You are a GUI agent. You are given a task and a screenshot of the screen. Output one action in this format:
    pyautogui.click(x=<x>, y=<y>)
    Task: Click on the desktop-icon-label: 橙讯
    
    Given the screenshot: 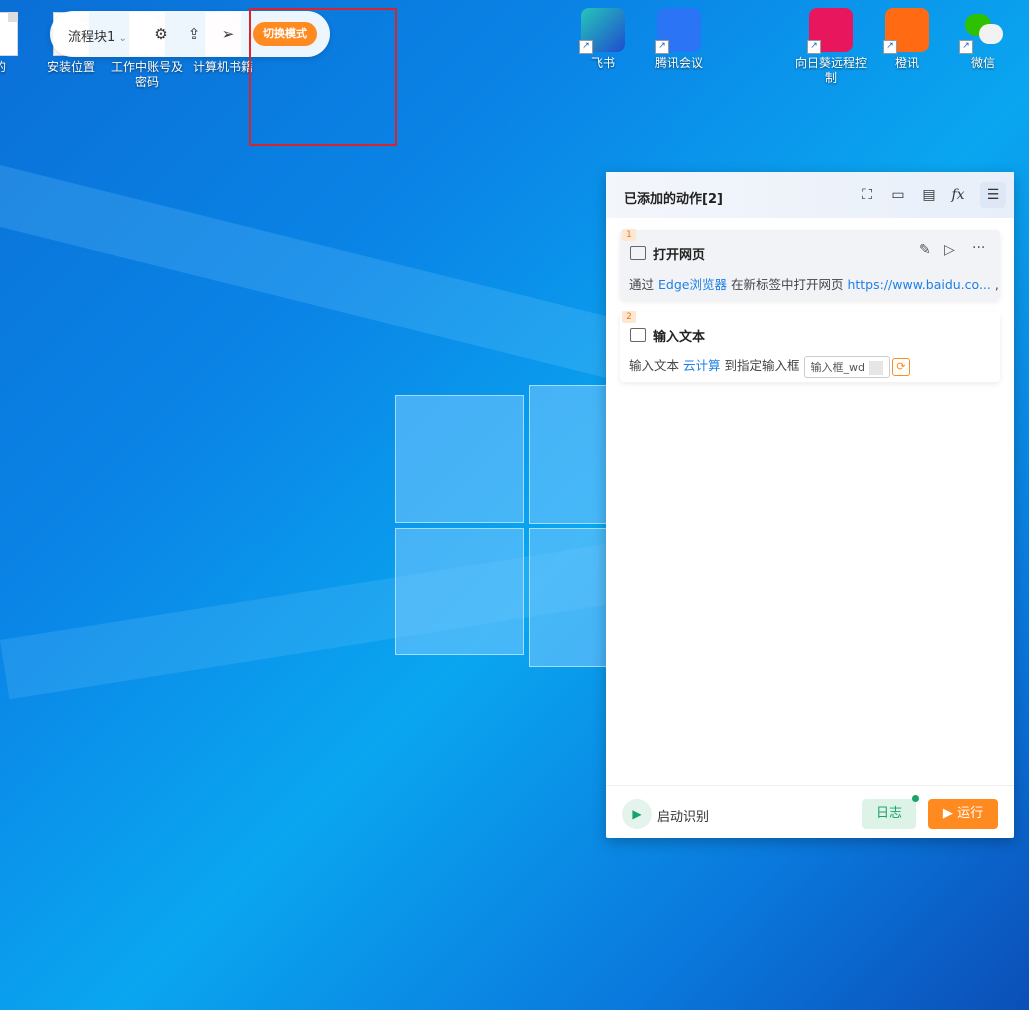 What is the action you would take?
    pyautogui.click(x=906, y=63)
    